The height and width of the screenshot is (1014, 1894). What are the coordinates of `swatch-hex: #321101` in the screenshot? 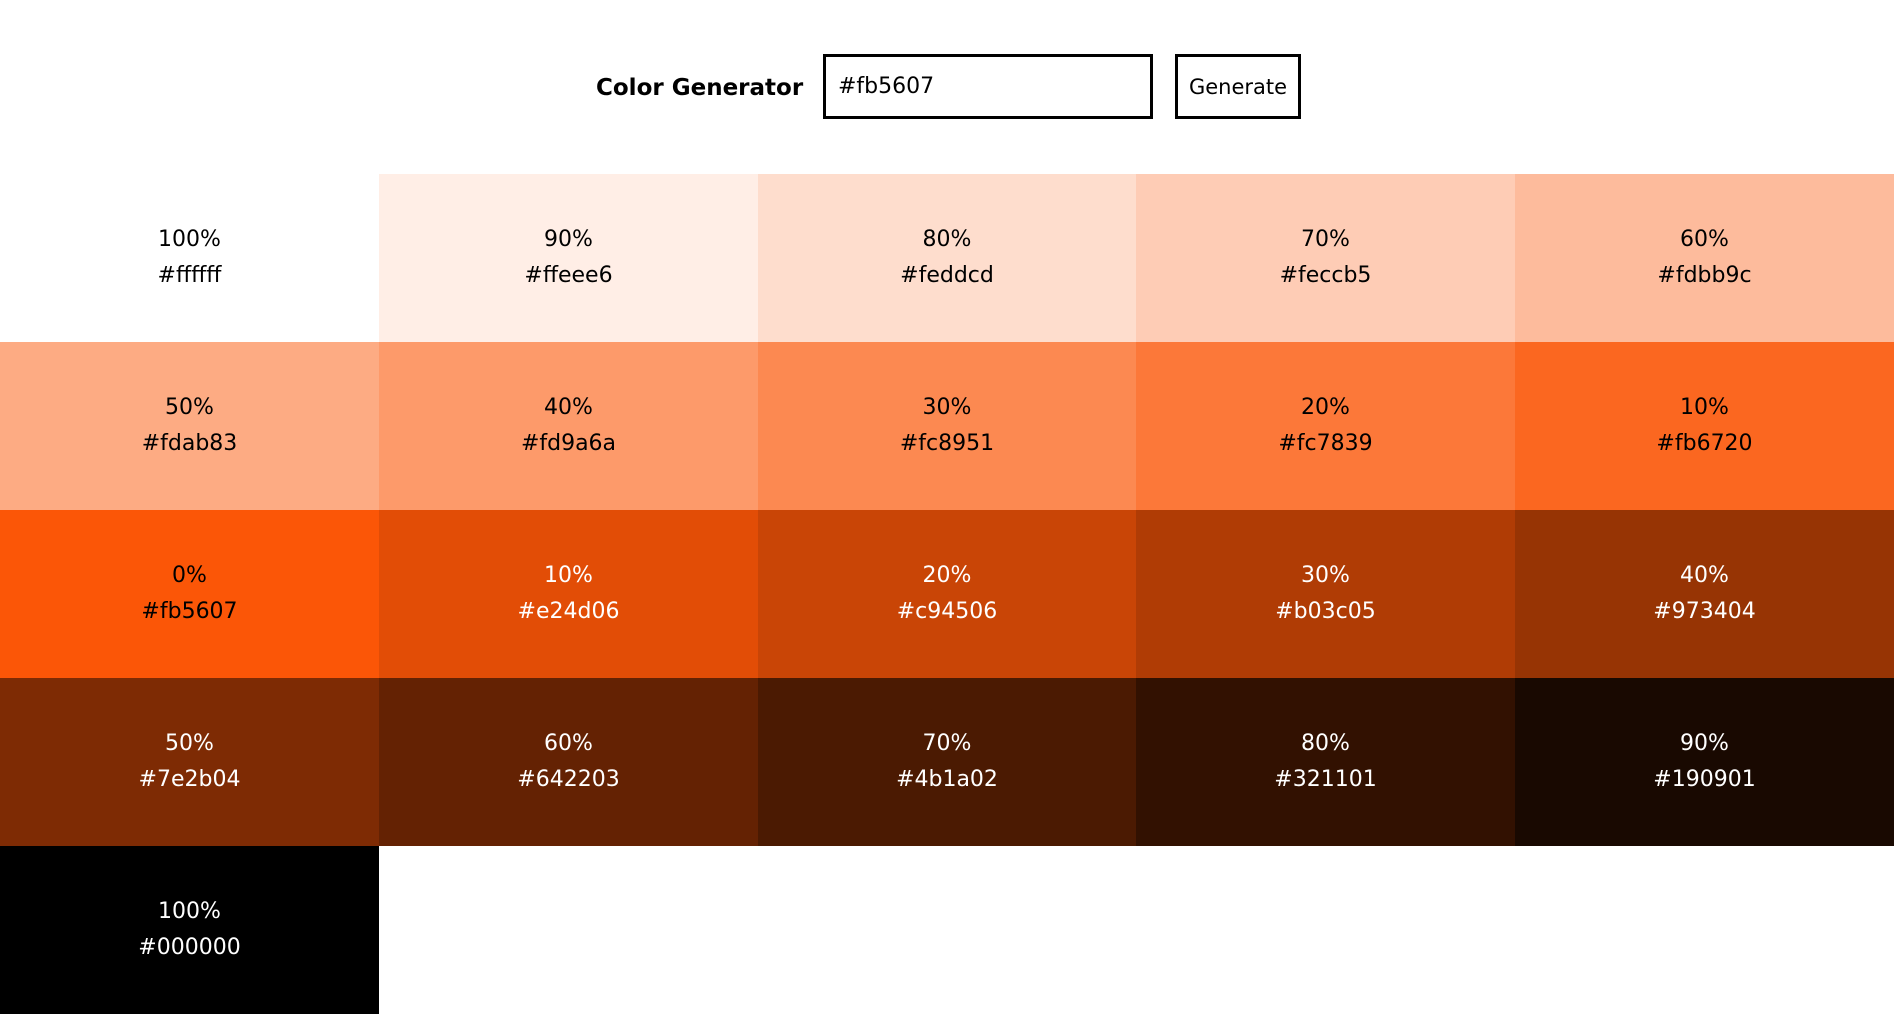 It's located at (1325, 779).